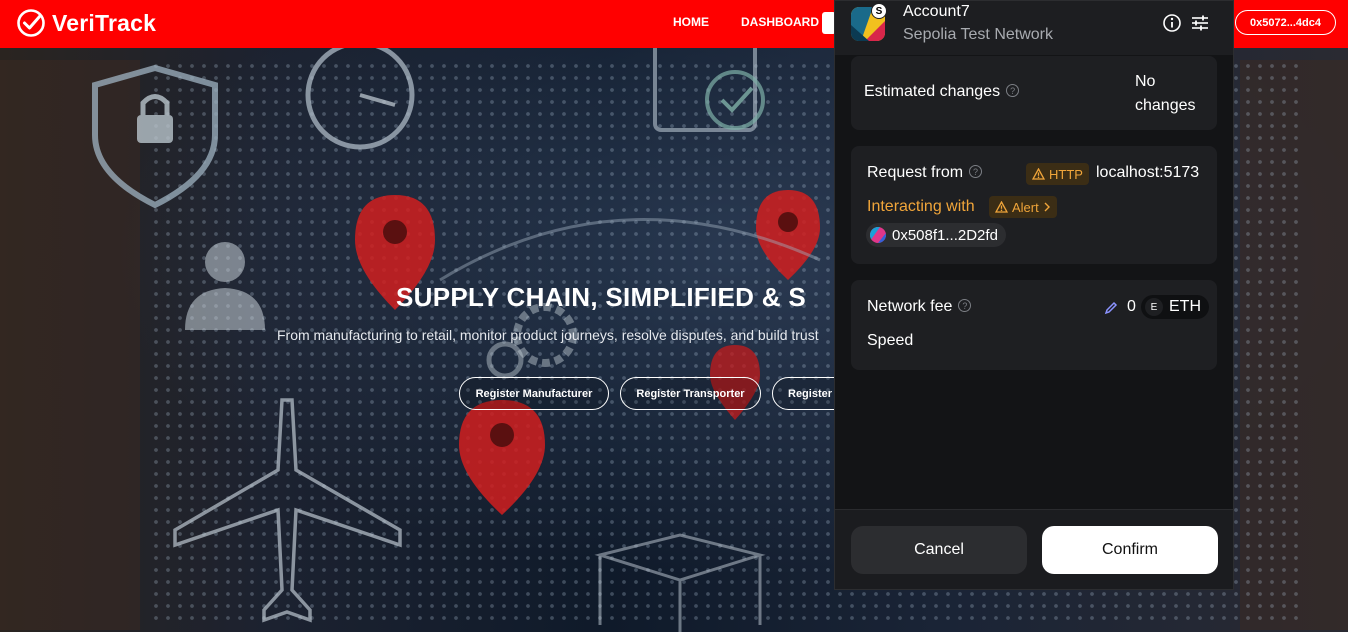 The width and height of the screenshot is (1348, 632). Describe the element at coordinates (691, 22) in the screenshot. I see `nav-link-home: HOME` at that location.